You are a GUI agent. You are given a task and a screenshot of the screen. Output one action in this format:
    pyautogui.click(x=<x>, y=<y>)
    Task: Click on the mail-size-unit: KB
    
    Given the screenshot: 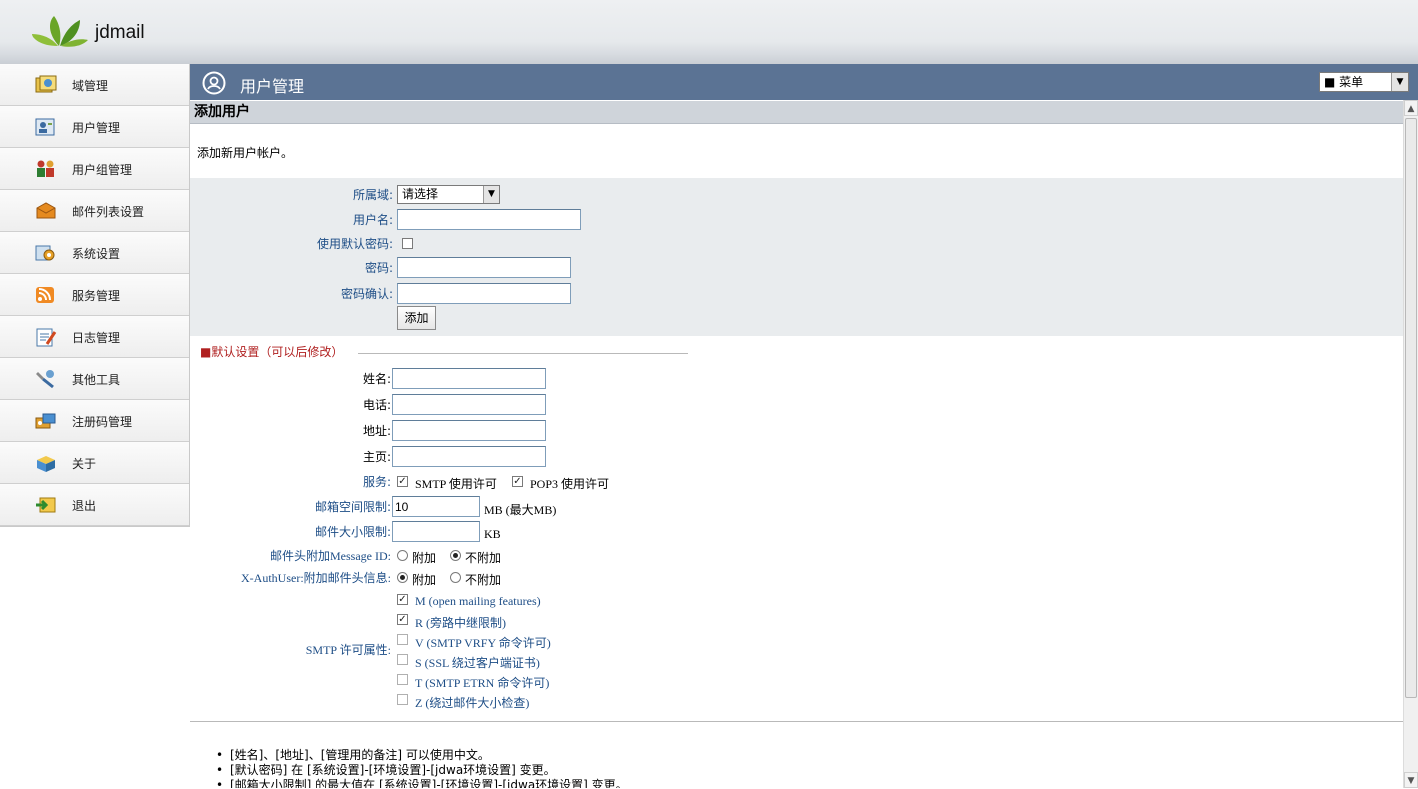 What is the action you would take?
    pyautogui.click(x=492, y=534)
    